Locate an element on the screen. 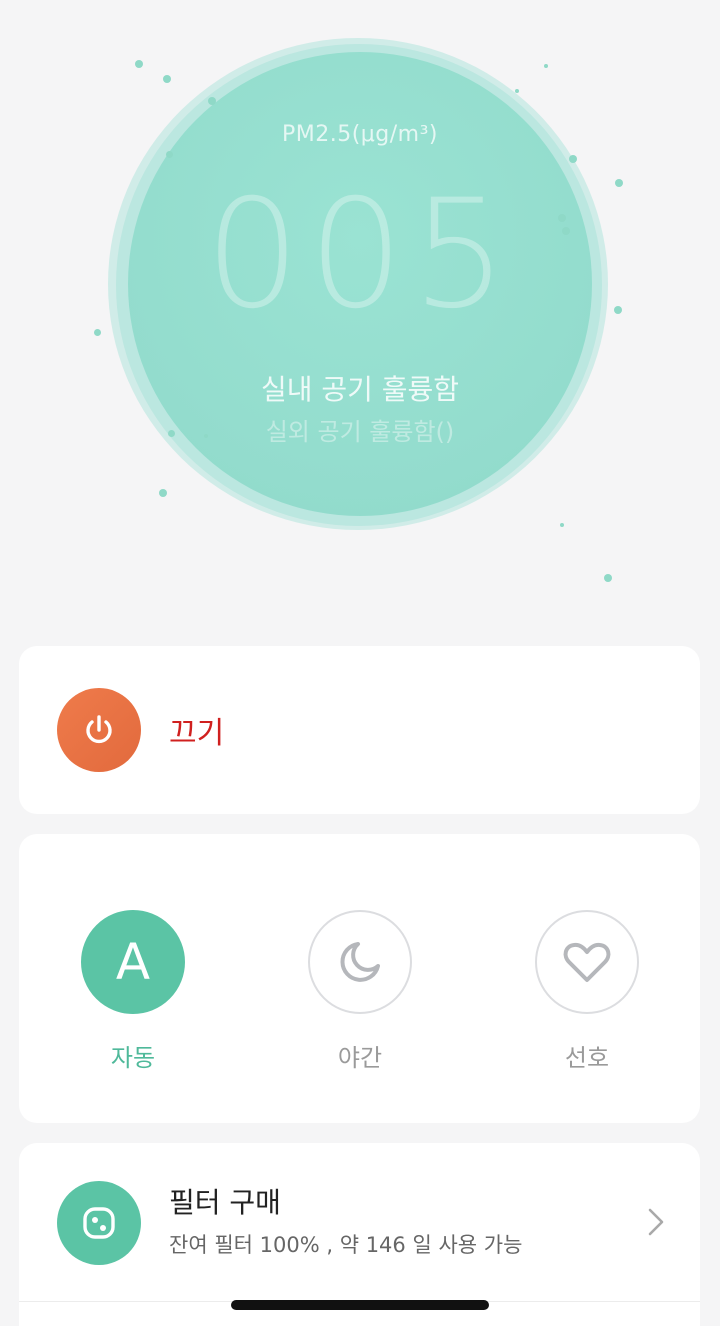 The width and height of the screenshot is (720, 1326). mode-night-button is located at coordinates (360, 962).